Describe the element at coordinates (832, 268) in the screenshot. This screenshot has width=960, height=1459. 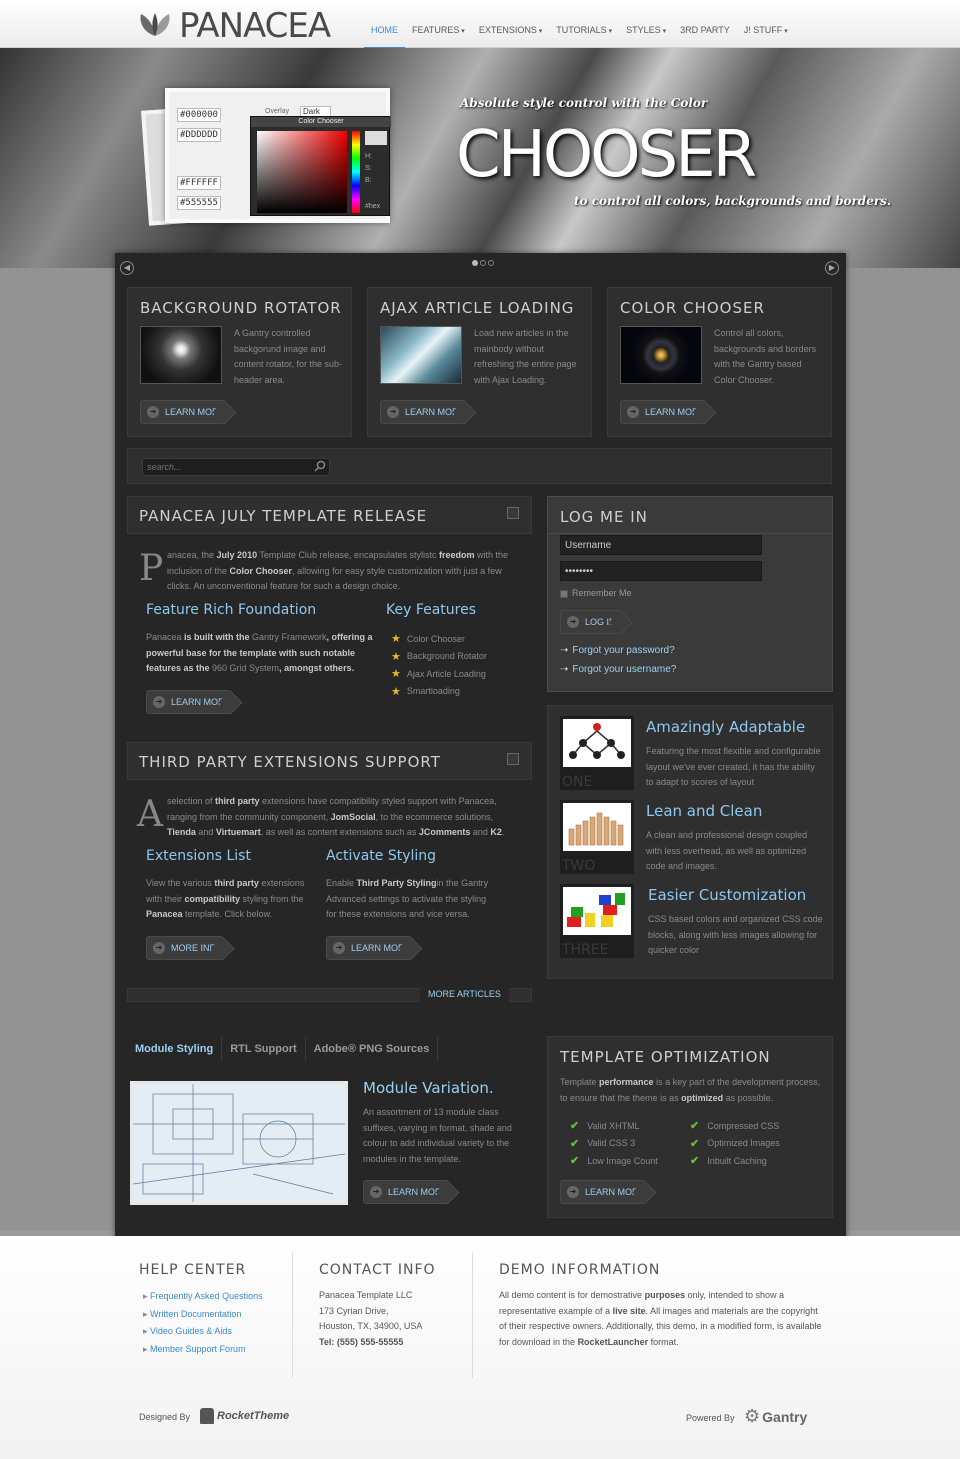
I see `slider-next-button: ▶` at that location.